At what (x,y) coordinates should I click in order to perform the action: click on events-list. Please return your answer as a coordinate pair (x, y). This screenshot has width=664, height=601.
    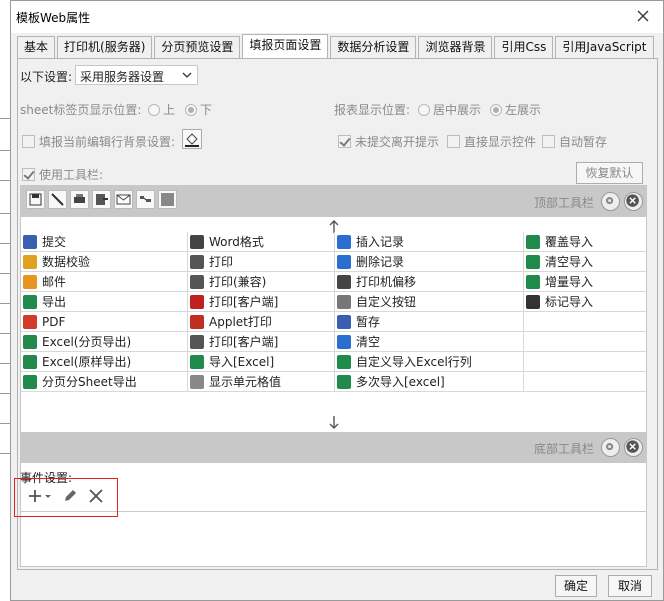
    Looking at the image, I should click on (333, 539).